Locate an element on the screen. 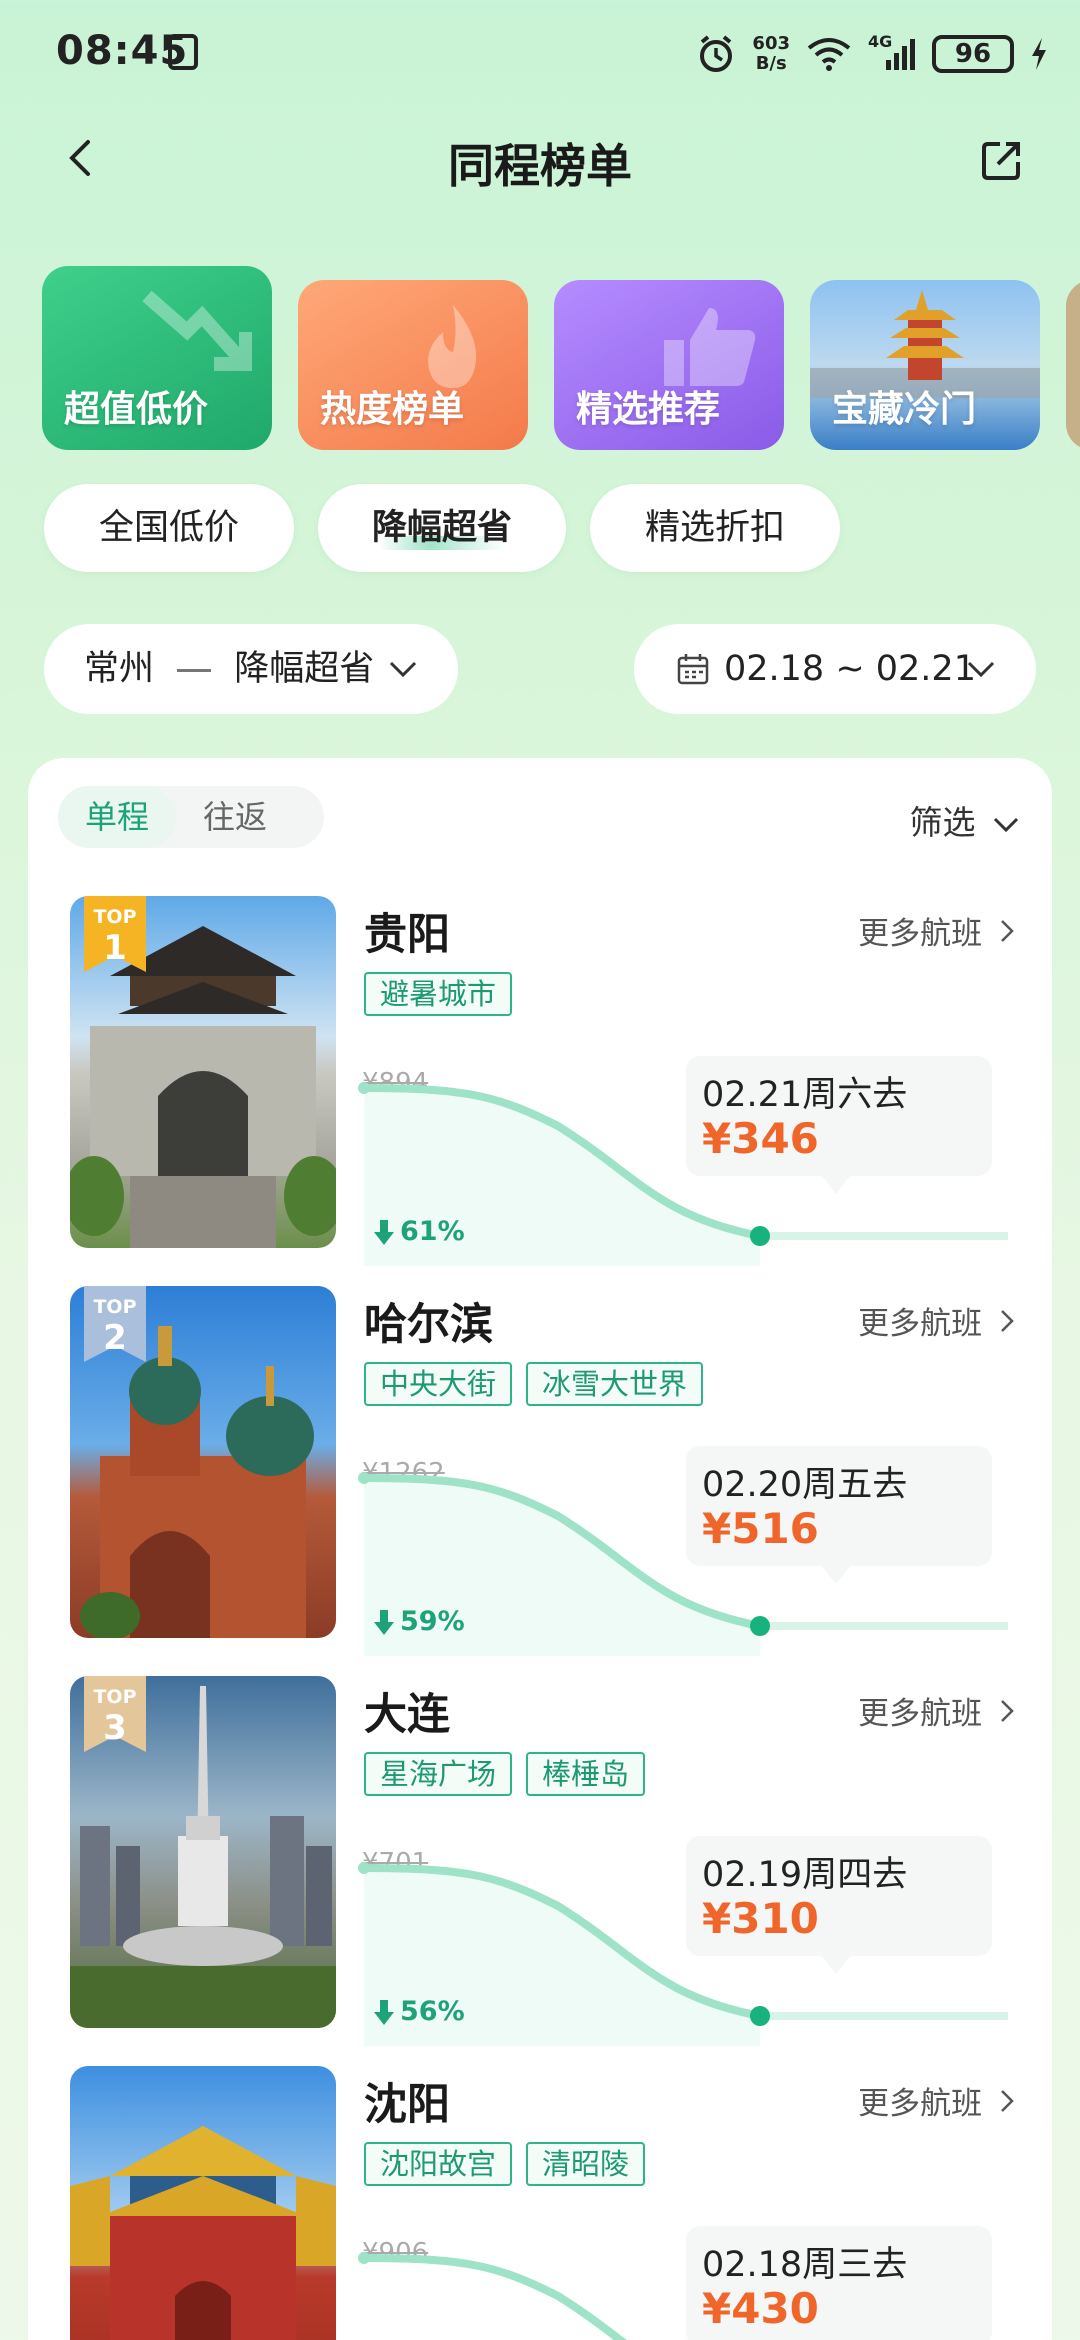 This screenshot has width=1080, height=2340. tag: 冰雪大世界 is located at coordinates (615, 1384).